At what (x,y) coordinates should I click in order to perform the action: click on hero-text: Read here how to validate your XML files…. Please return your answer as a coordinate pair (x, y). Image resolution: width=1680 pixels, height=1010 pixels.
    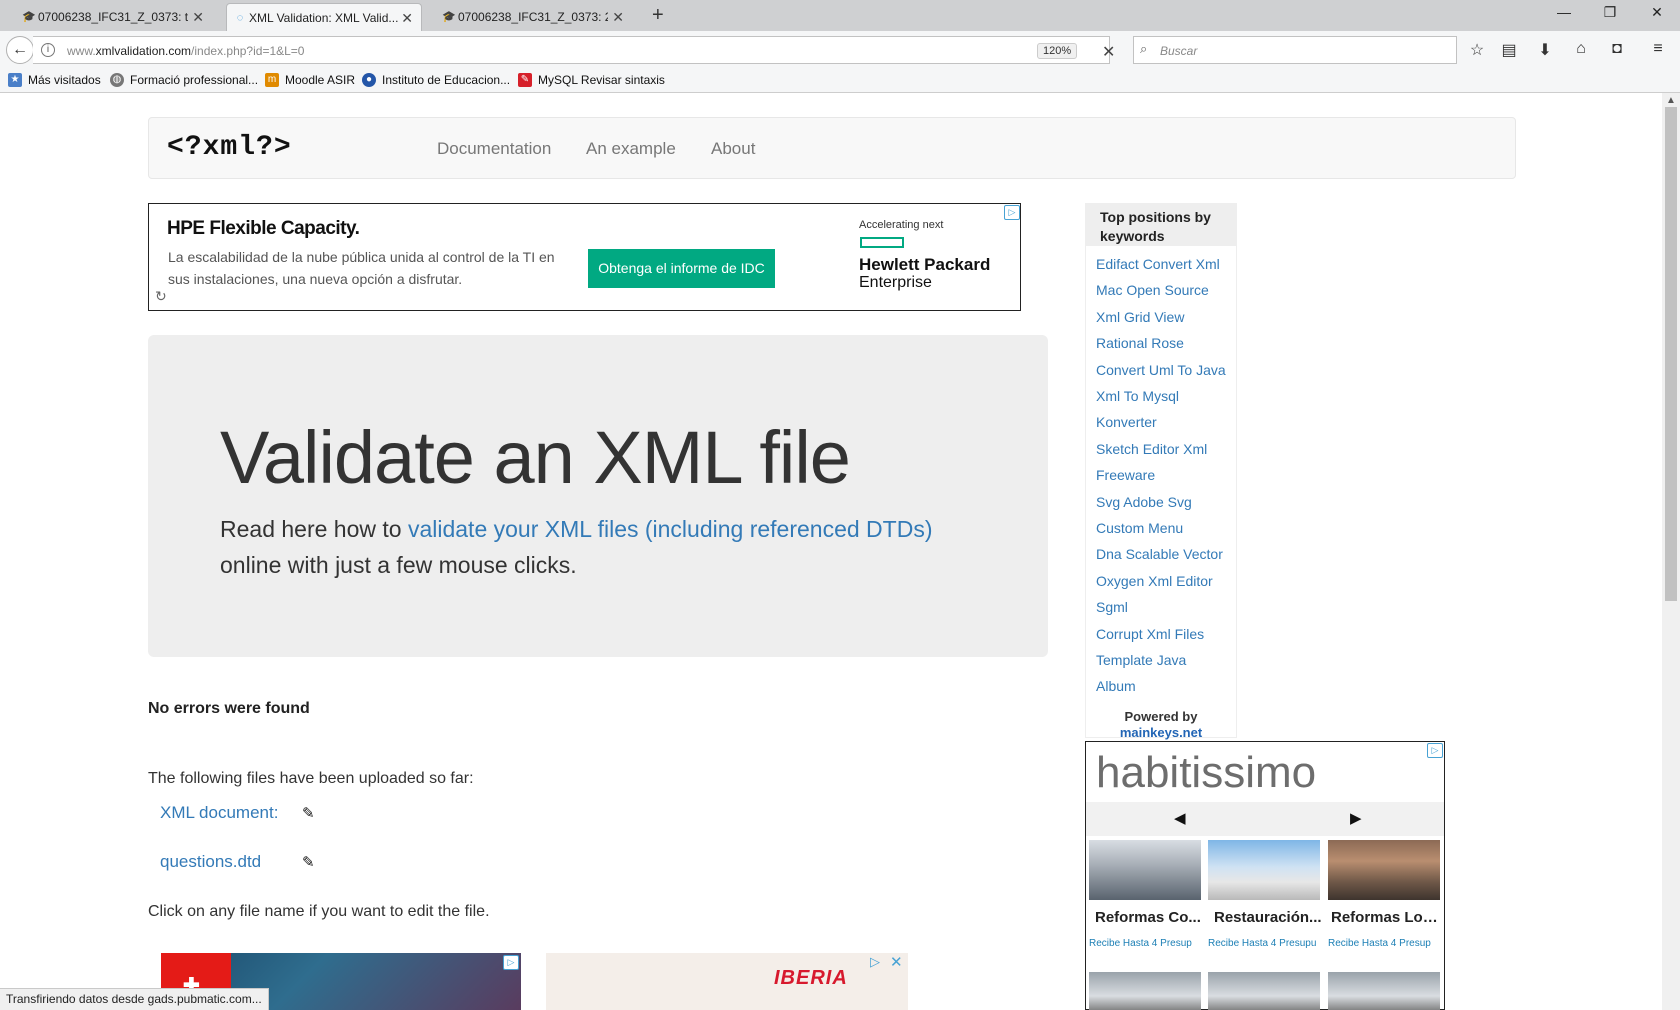
    Looking at the image, I should click on (576, 547).